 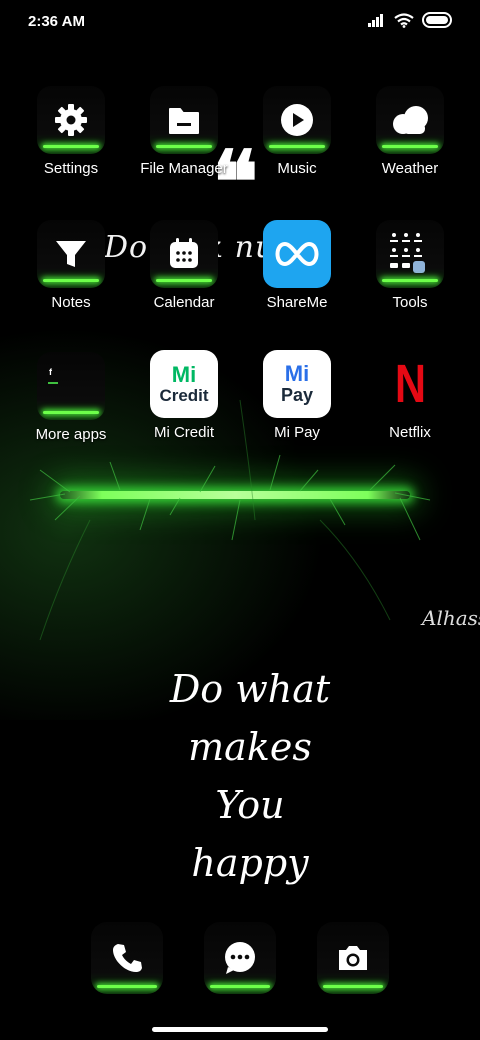 I want to click on app-netflix: N Netflix, so click(x=410, y=410).